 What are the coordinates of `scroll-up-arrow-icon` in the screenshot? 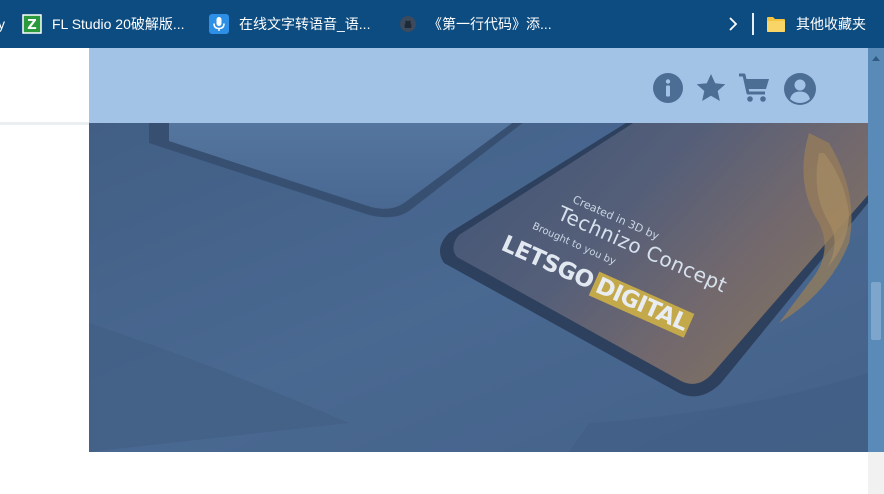 It's located at (876, 58).